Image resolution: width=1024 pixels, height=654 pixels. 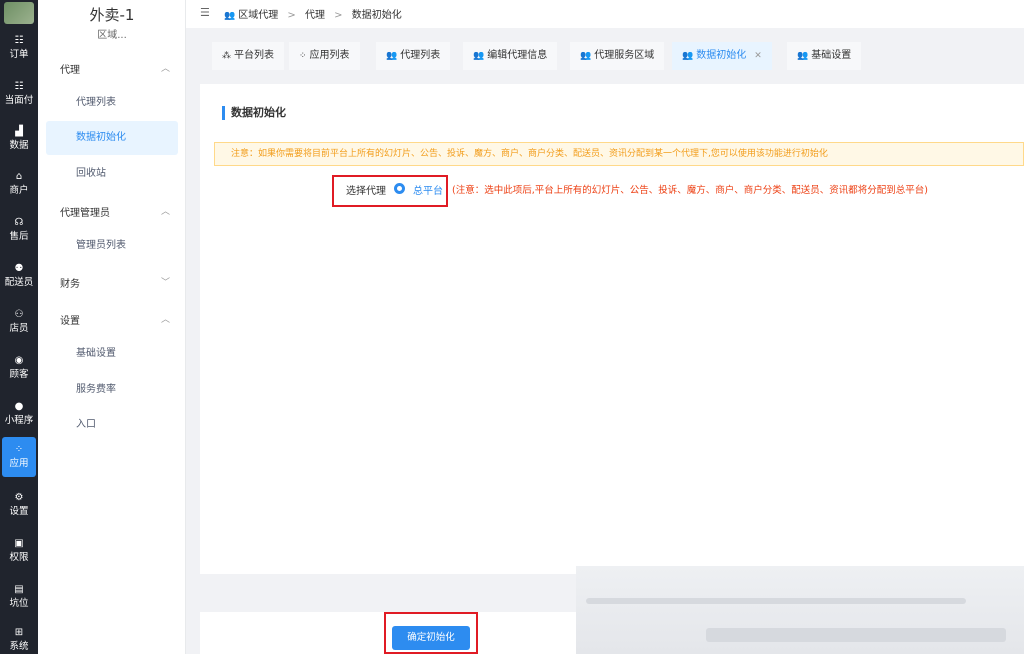 I want to click on breadcrumb-item: 数据初始化, so click(x=376, y=15).